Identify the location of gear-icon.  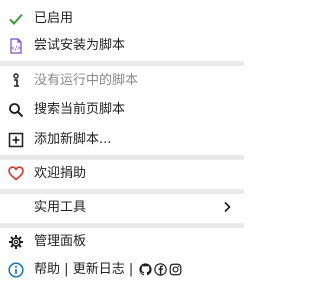
(16, 242).